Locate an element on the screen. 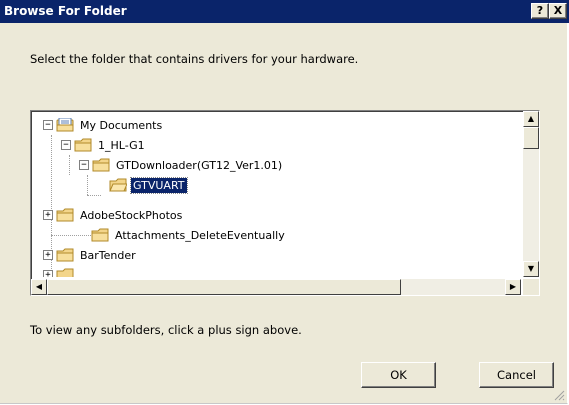  ok-button: OK is located at coordinates (398, 375).